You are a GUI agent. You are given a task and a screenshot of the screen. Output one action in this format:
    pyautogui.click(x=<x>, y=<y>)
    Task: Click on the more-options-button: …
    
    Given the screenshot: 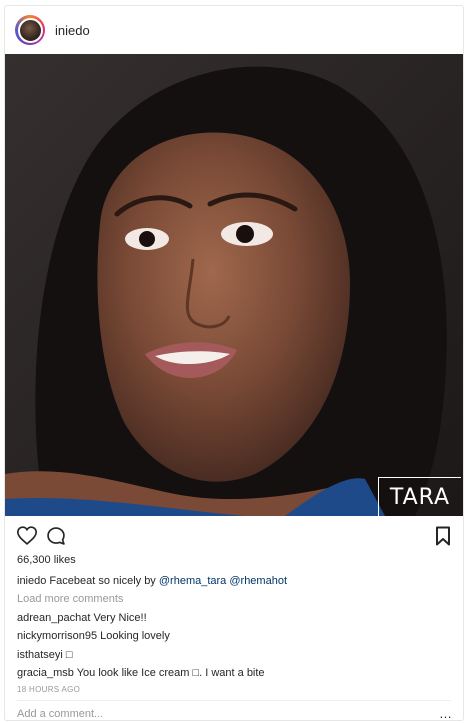 What is the action you would take?
    pyautogui.click(x=446, y=713)
    